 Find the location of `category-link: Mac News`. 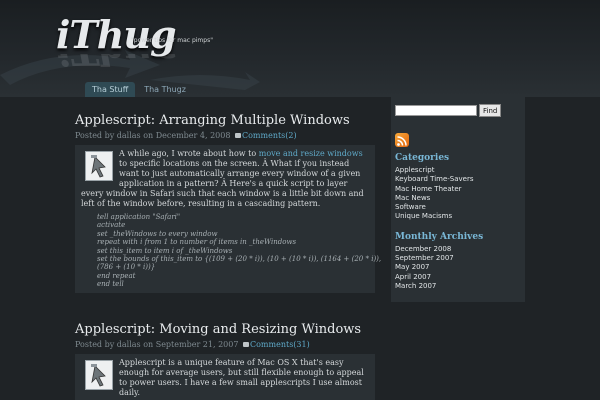

category-link: Mac News is located at coordinates (458, 198).